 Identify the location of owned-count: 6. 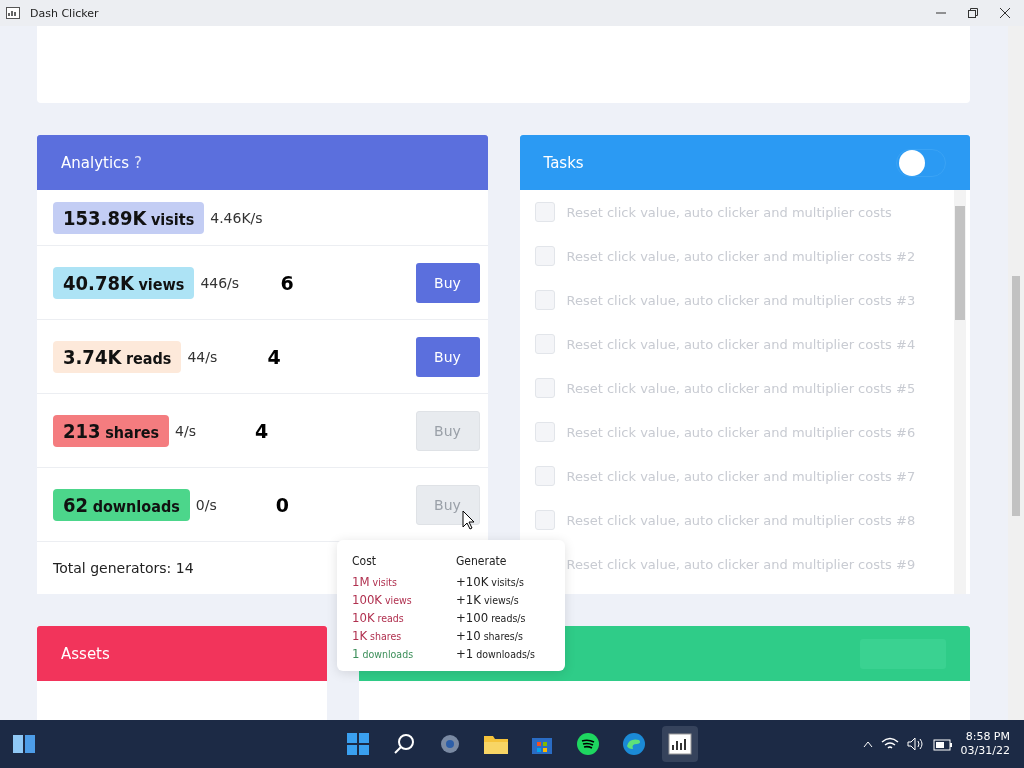
(287, 282).